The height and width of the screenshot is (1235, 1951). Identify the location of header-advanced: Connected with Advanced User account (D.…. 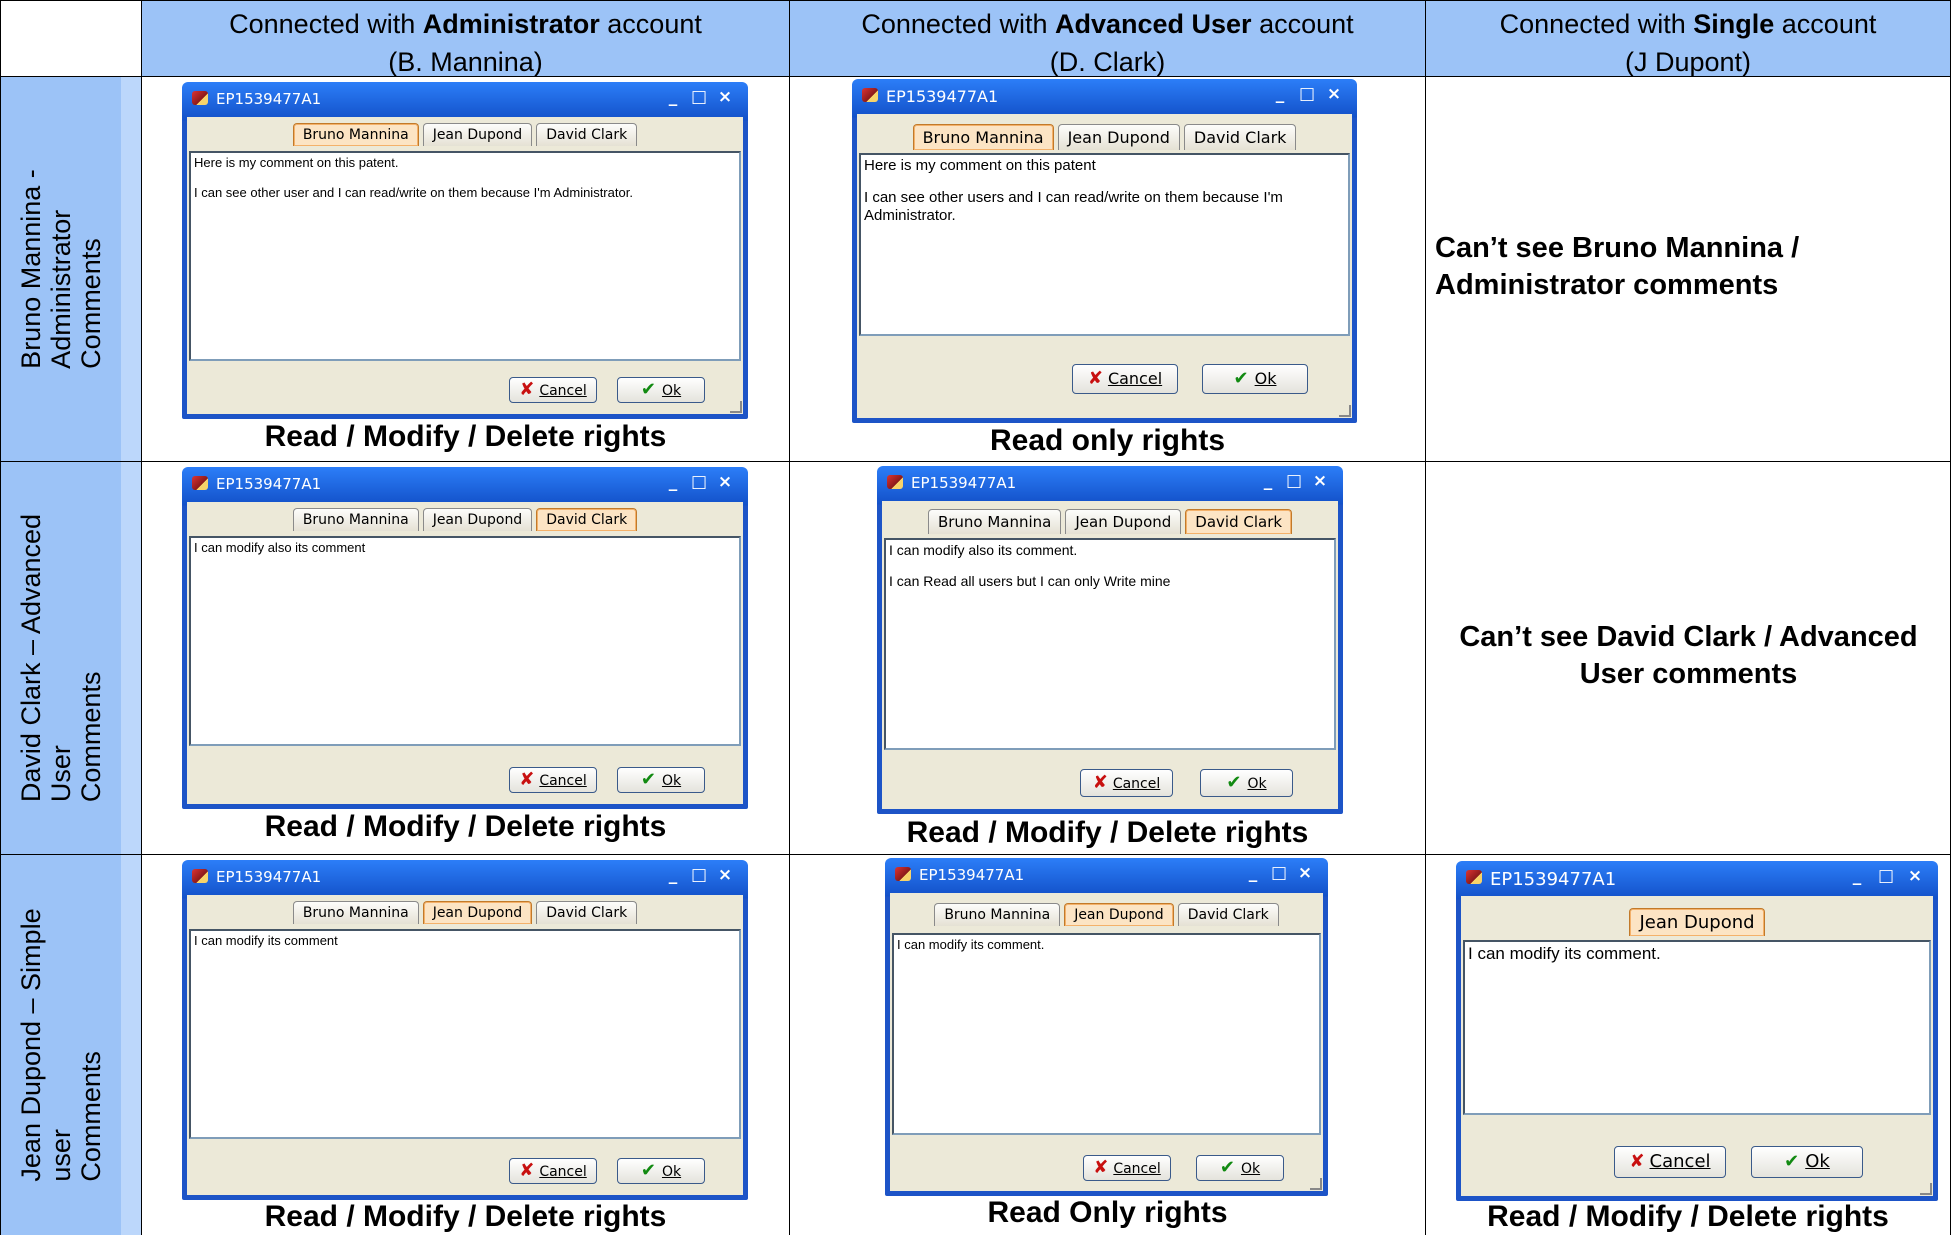
(1108, 38).